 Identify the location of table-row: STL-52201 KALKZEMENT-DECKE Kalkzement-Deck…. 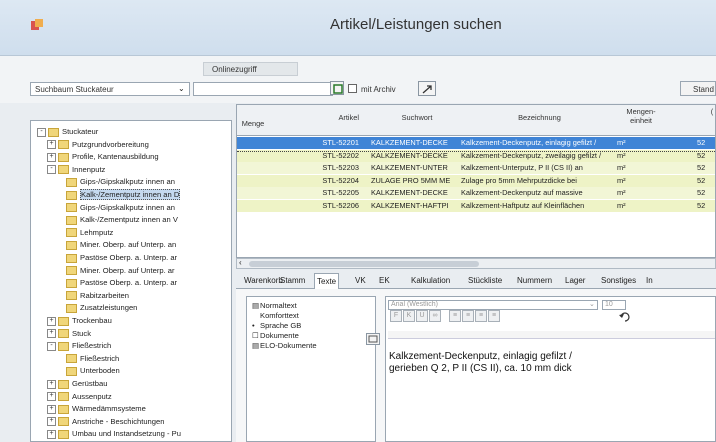
(476, 143).